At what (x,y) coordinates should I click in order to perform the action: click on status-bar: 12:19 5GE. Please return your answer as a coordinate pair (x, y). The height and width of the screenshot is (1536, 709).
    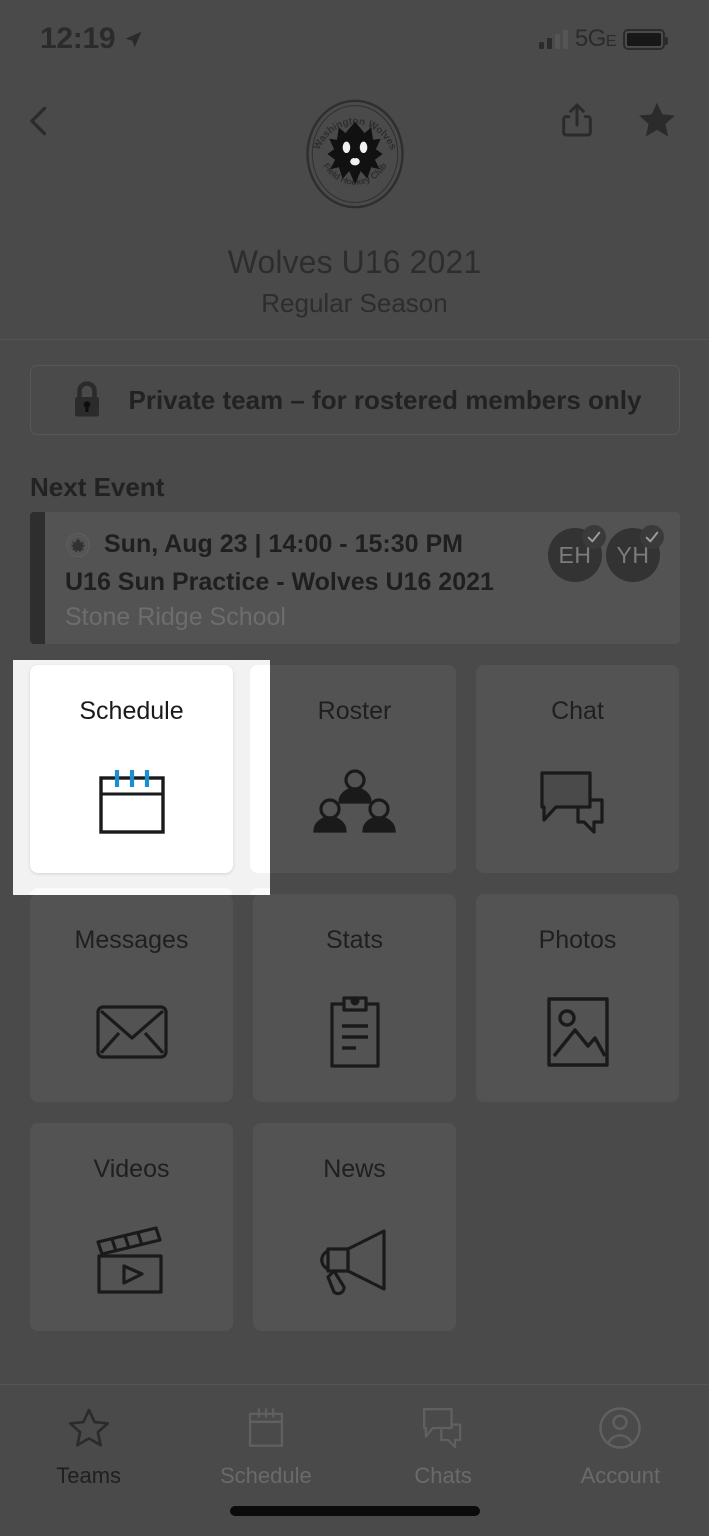
    Looking at the image, I should click on (354, 39).